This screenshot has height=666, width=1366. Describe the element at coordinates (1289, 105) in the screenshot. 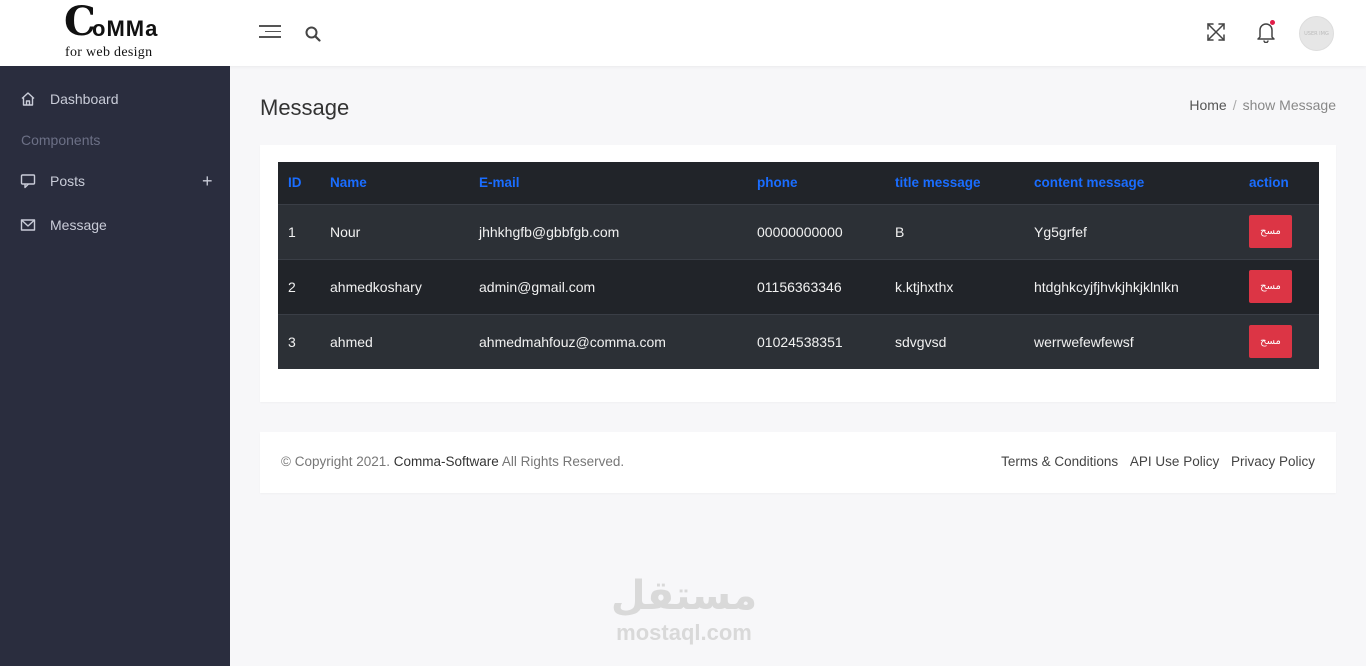

I see `breadcrumb-current: show Message` at that location.